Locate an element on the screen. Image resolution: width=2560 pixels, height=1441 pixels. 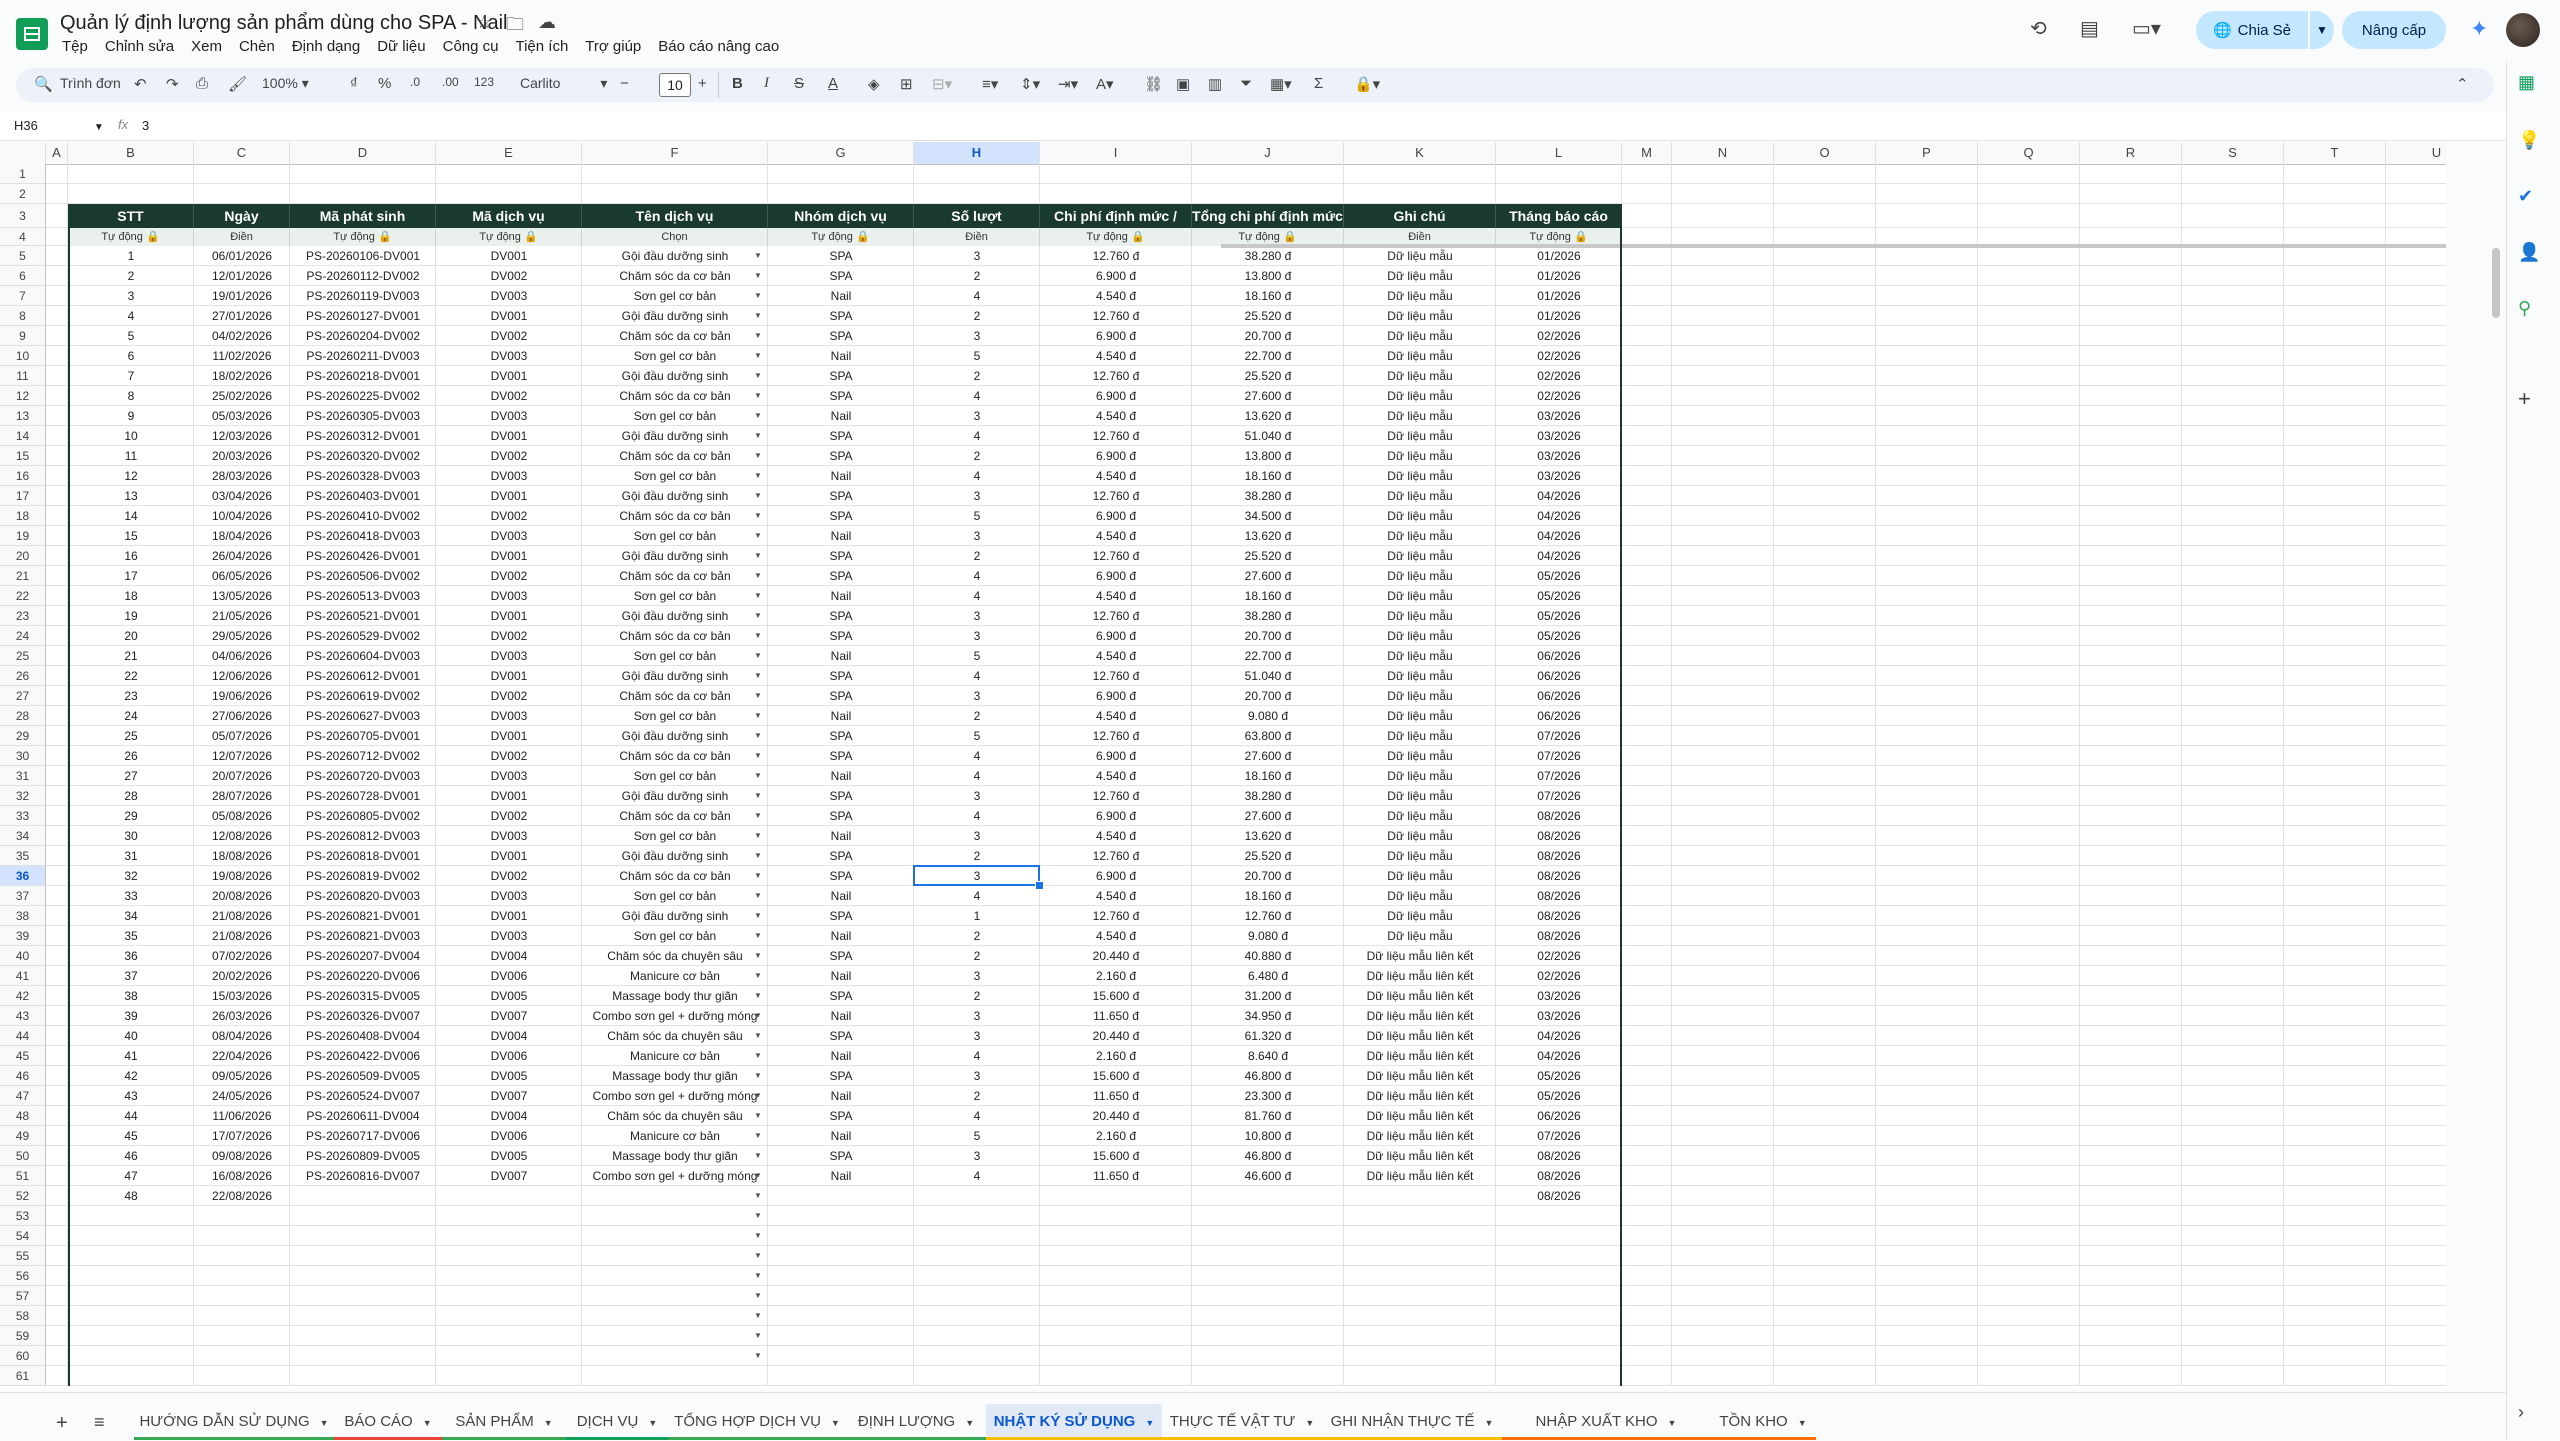
column-header-a: A is located at coordinates (57, 153).